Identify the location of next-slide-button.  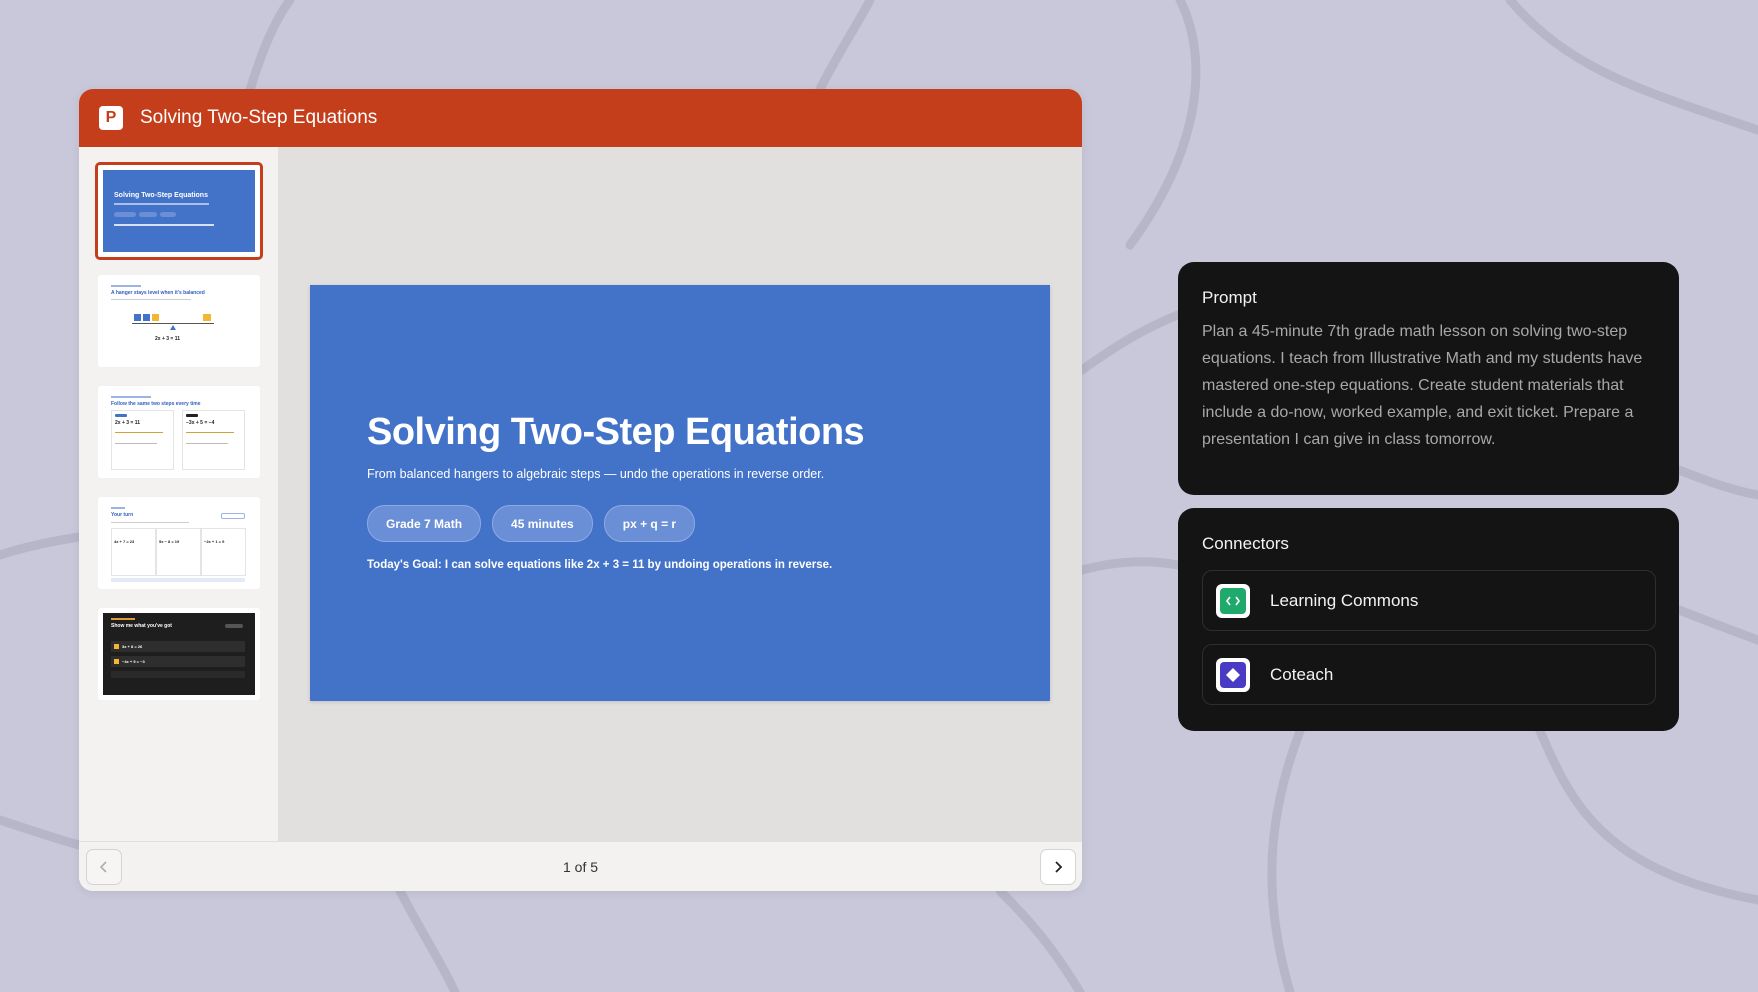
(1058, 867).